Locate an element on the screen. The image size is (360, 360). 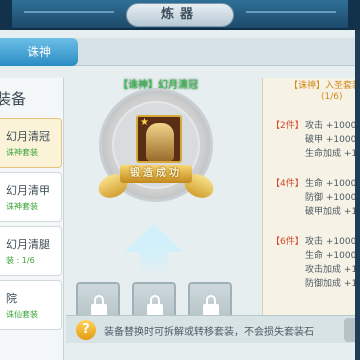
tier-label: 【6件】 is located at coordinates (287, 242).